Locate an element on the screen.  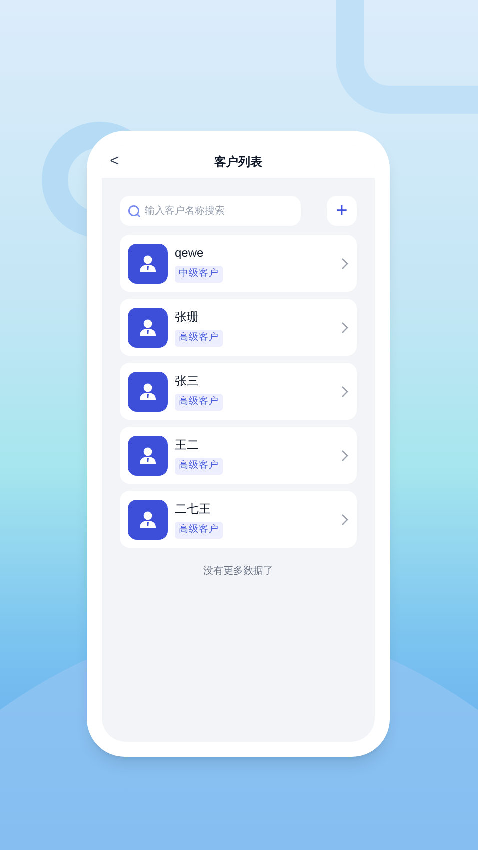
add-button: + is located at coordinates (342, 211).